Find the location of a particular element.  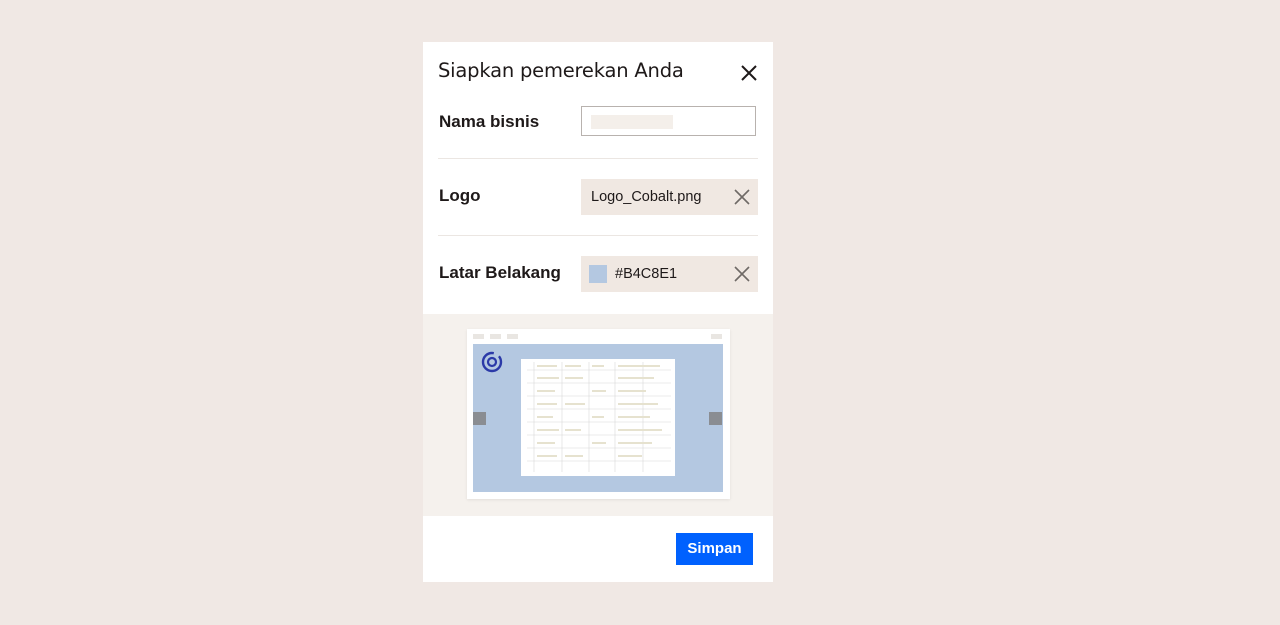

save-button: Simpan is located at coordinates (714, 549).